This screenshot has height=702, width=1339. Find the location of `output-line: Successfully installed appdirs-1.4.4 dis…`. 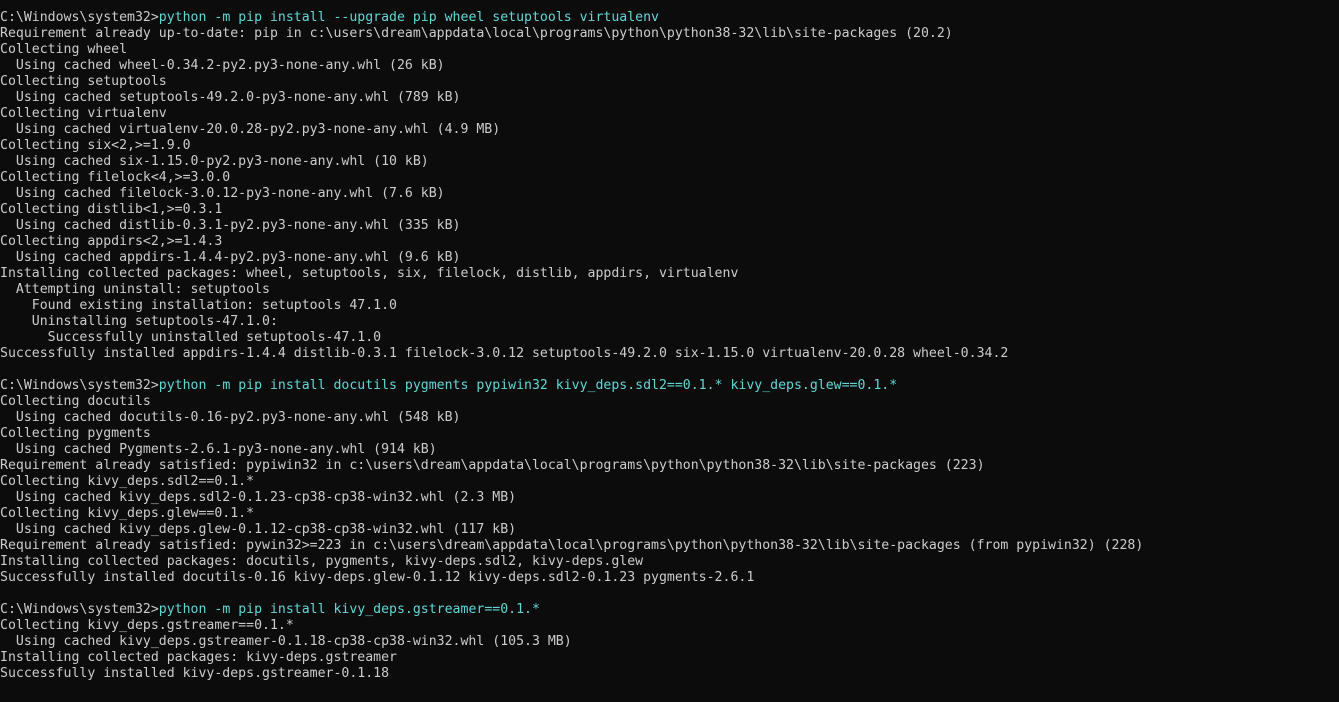

output-line: Successfully installed appdirs-1.4.4 dis… is located at coordinates (504, 353).